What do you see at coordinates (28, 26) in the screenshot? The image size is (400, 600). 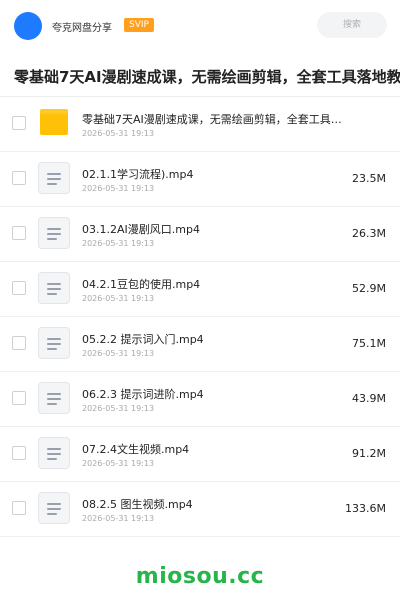 I see `avatar` at bounding box center [28, 26].